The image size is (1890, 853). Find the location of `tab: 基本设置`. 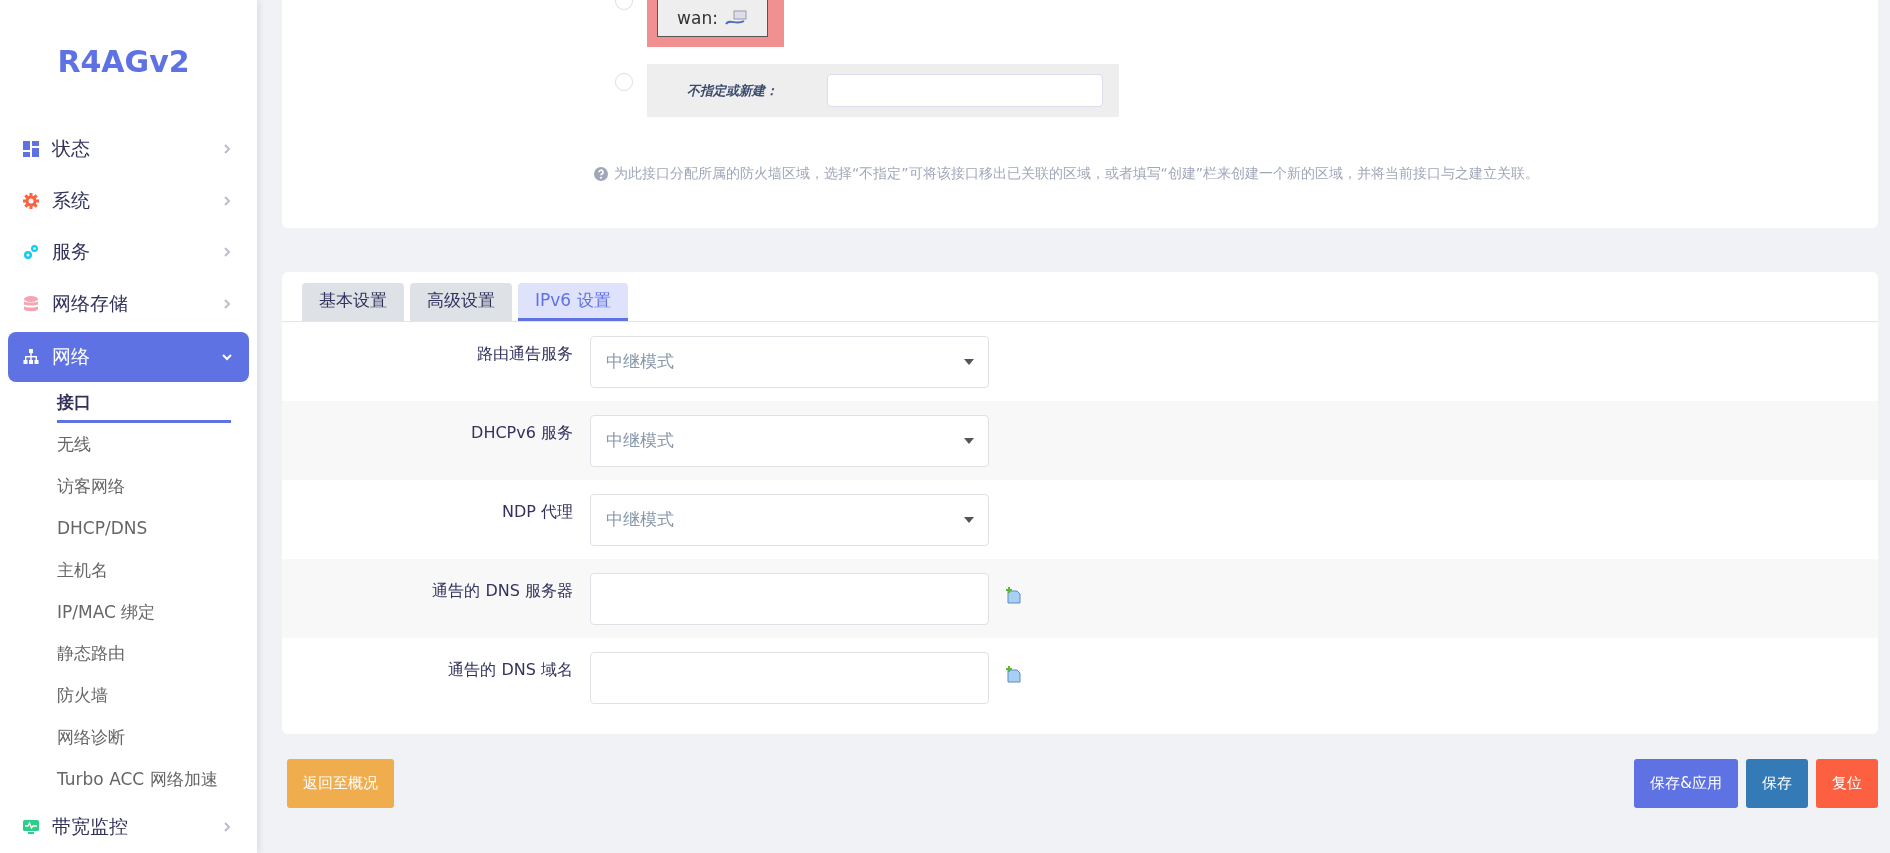

tab: 基本设置 is located at coordinates (353, 302).